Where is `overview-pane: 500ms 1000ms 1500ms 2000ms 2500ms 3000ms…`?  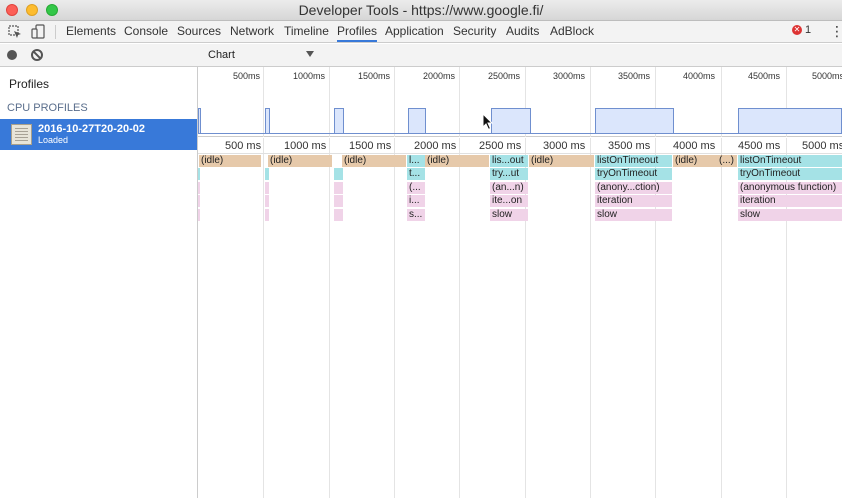 overview-pane: 500ms 1000ms 1500ms 2000ms 2500ms 3000ms… is located at coordinates (520, 102).